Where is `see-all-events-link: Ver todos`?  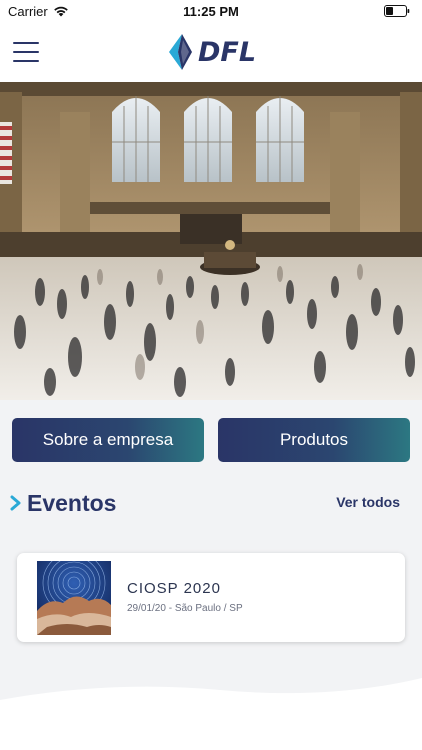
see-all-events-link: Ver todos is located at coordinates (368, 502).